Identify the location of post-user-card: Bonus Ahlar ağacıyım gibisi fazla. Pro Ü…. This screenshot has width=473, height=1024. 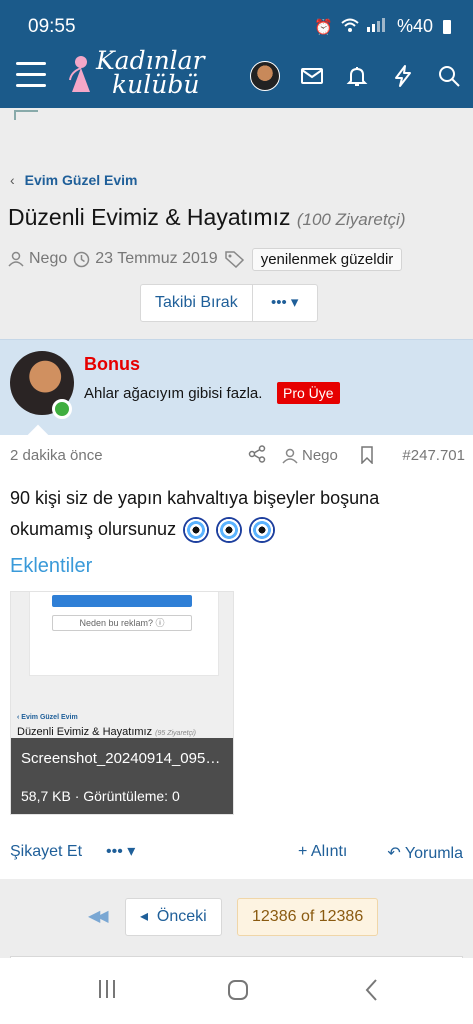
(236, 393).